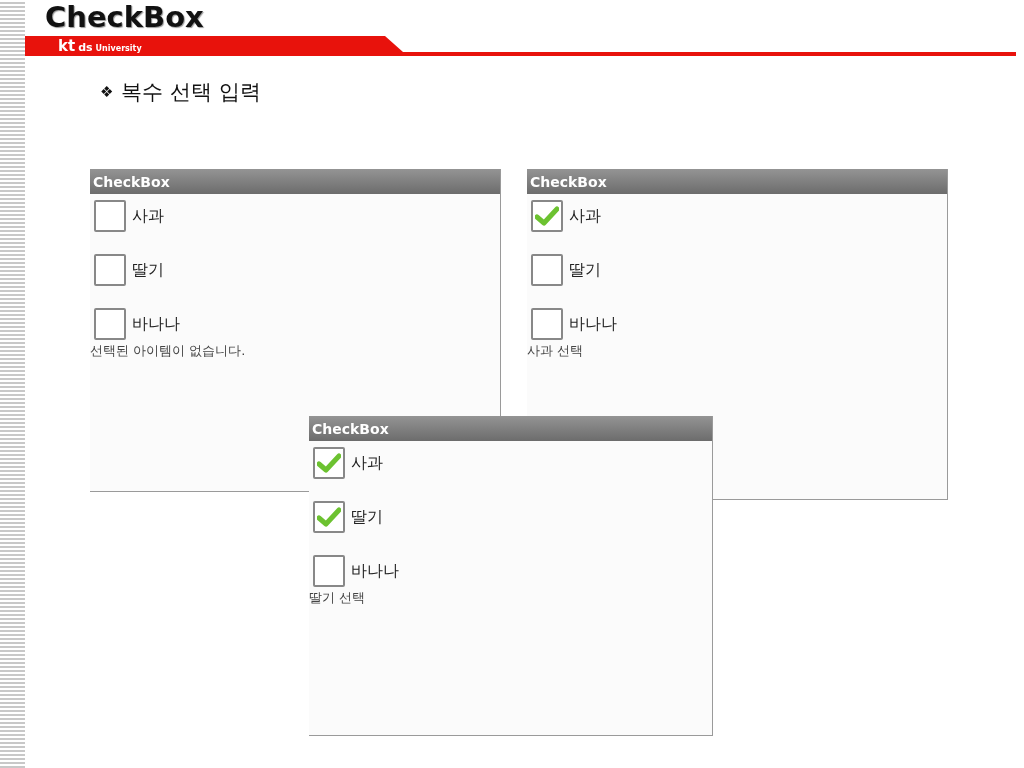  What do you see at coordinates (555, 350) in the screenshot?
I see `status-text: 사과 선택` at bounding box center [555, 350].